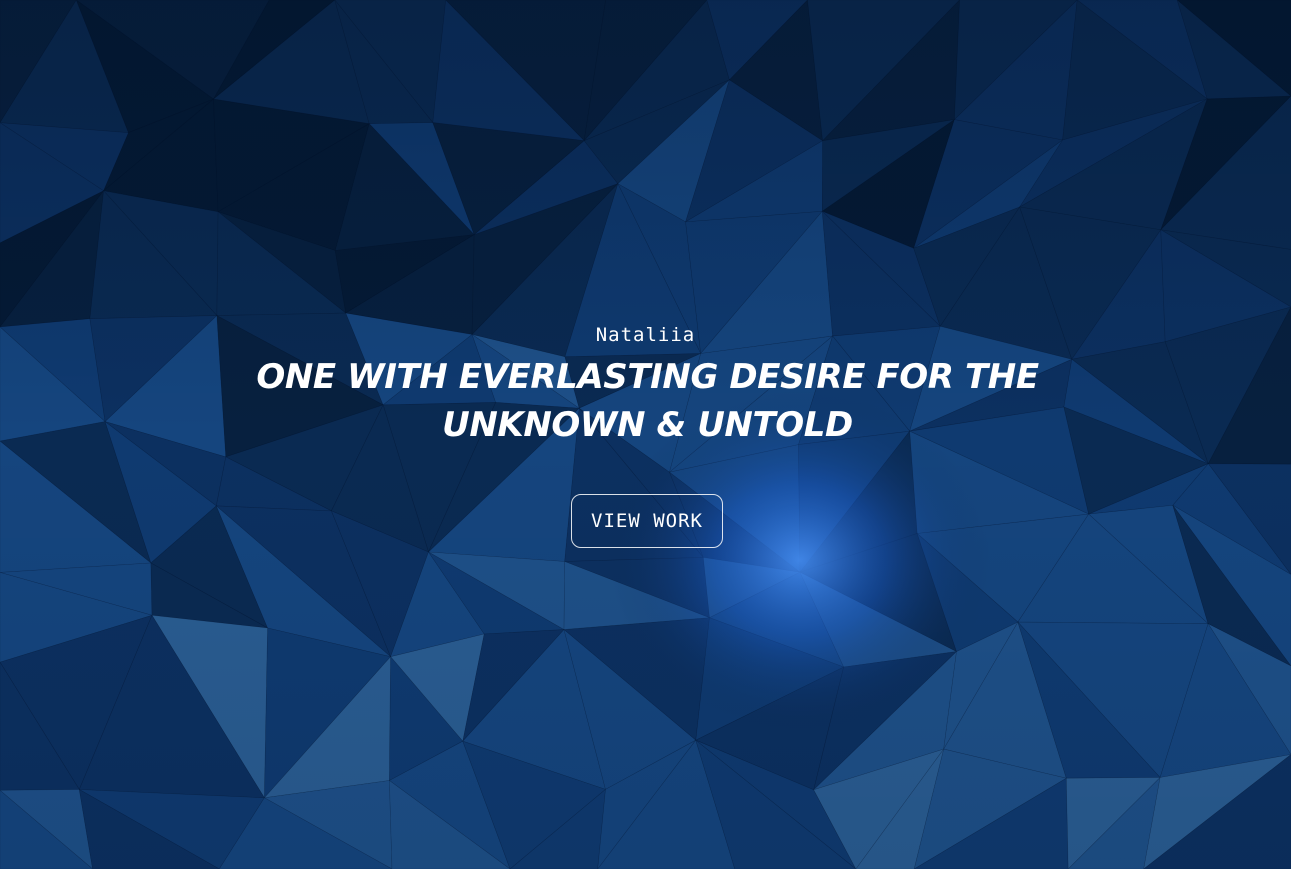 The image size is (1291, 869). I want to click on author-name: Nataliia, so click(645, 335).